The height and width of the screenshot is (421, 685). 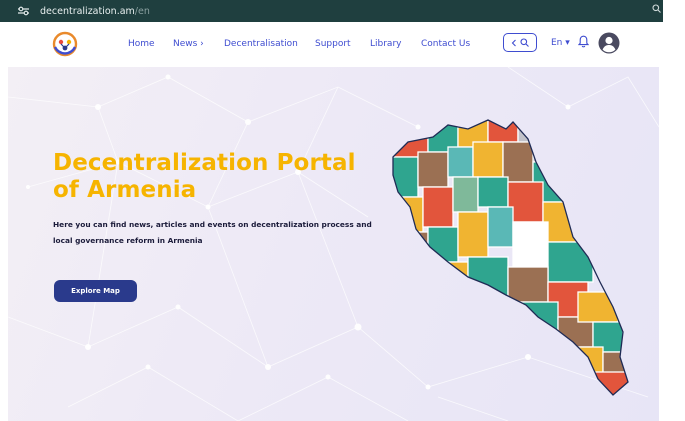 I want to click on url-path: /en, so click(x=142, y=11).